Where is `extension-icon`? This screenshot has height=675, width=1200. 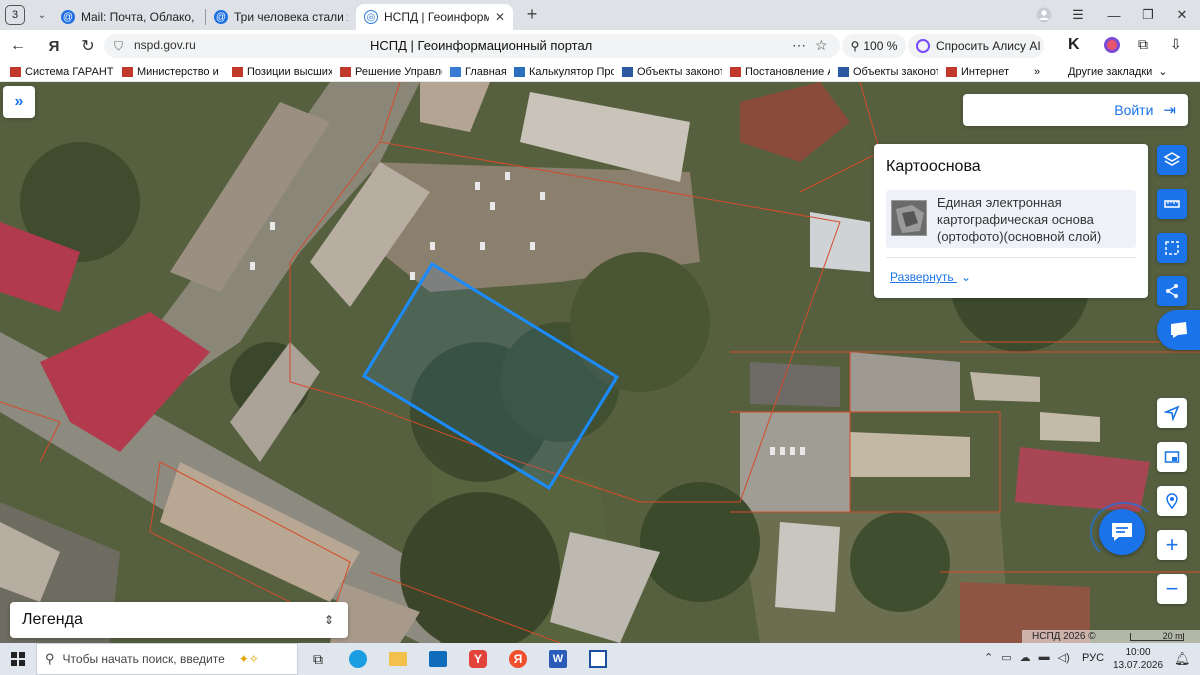 extension-icon is located at coordinates (1112, 45).